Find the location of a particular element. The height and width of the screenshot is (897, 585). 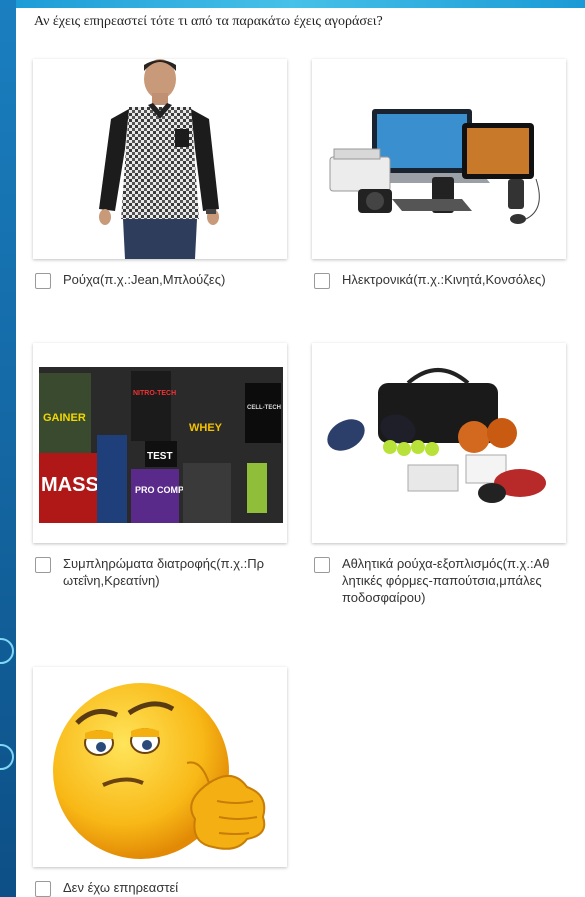

product-text: GAINER is located at coordinates (64, 418).